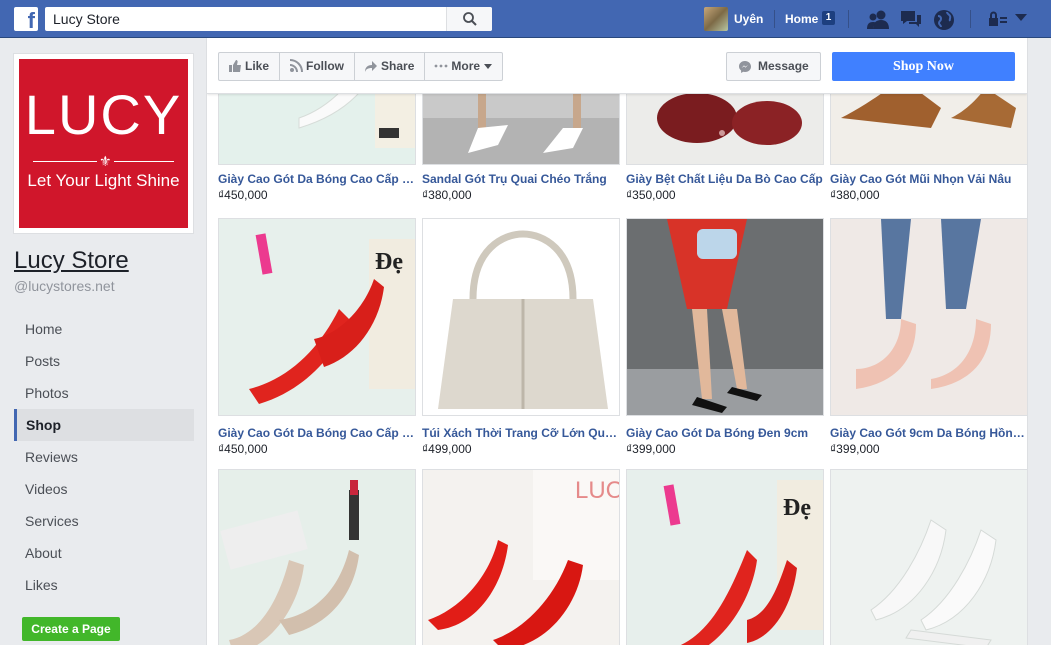 Image resolution: width=1051 pixels, height=645 pixels. What do you see at coordinates (923, 66) in the screenshot?
I see `shop-now-button: Shop Now` at bounding box center [923, 66].